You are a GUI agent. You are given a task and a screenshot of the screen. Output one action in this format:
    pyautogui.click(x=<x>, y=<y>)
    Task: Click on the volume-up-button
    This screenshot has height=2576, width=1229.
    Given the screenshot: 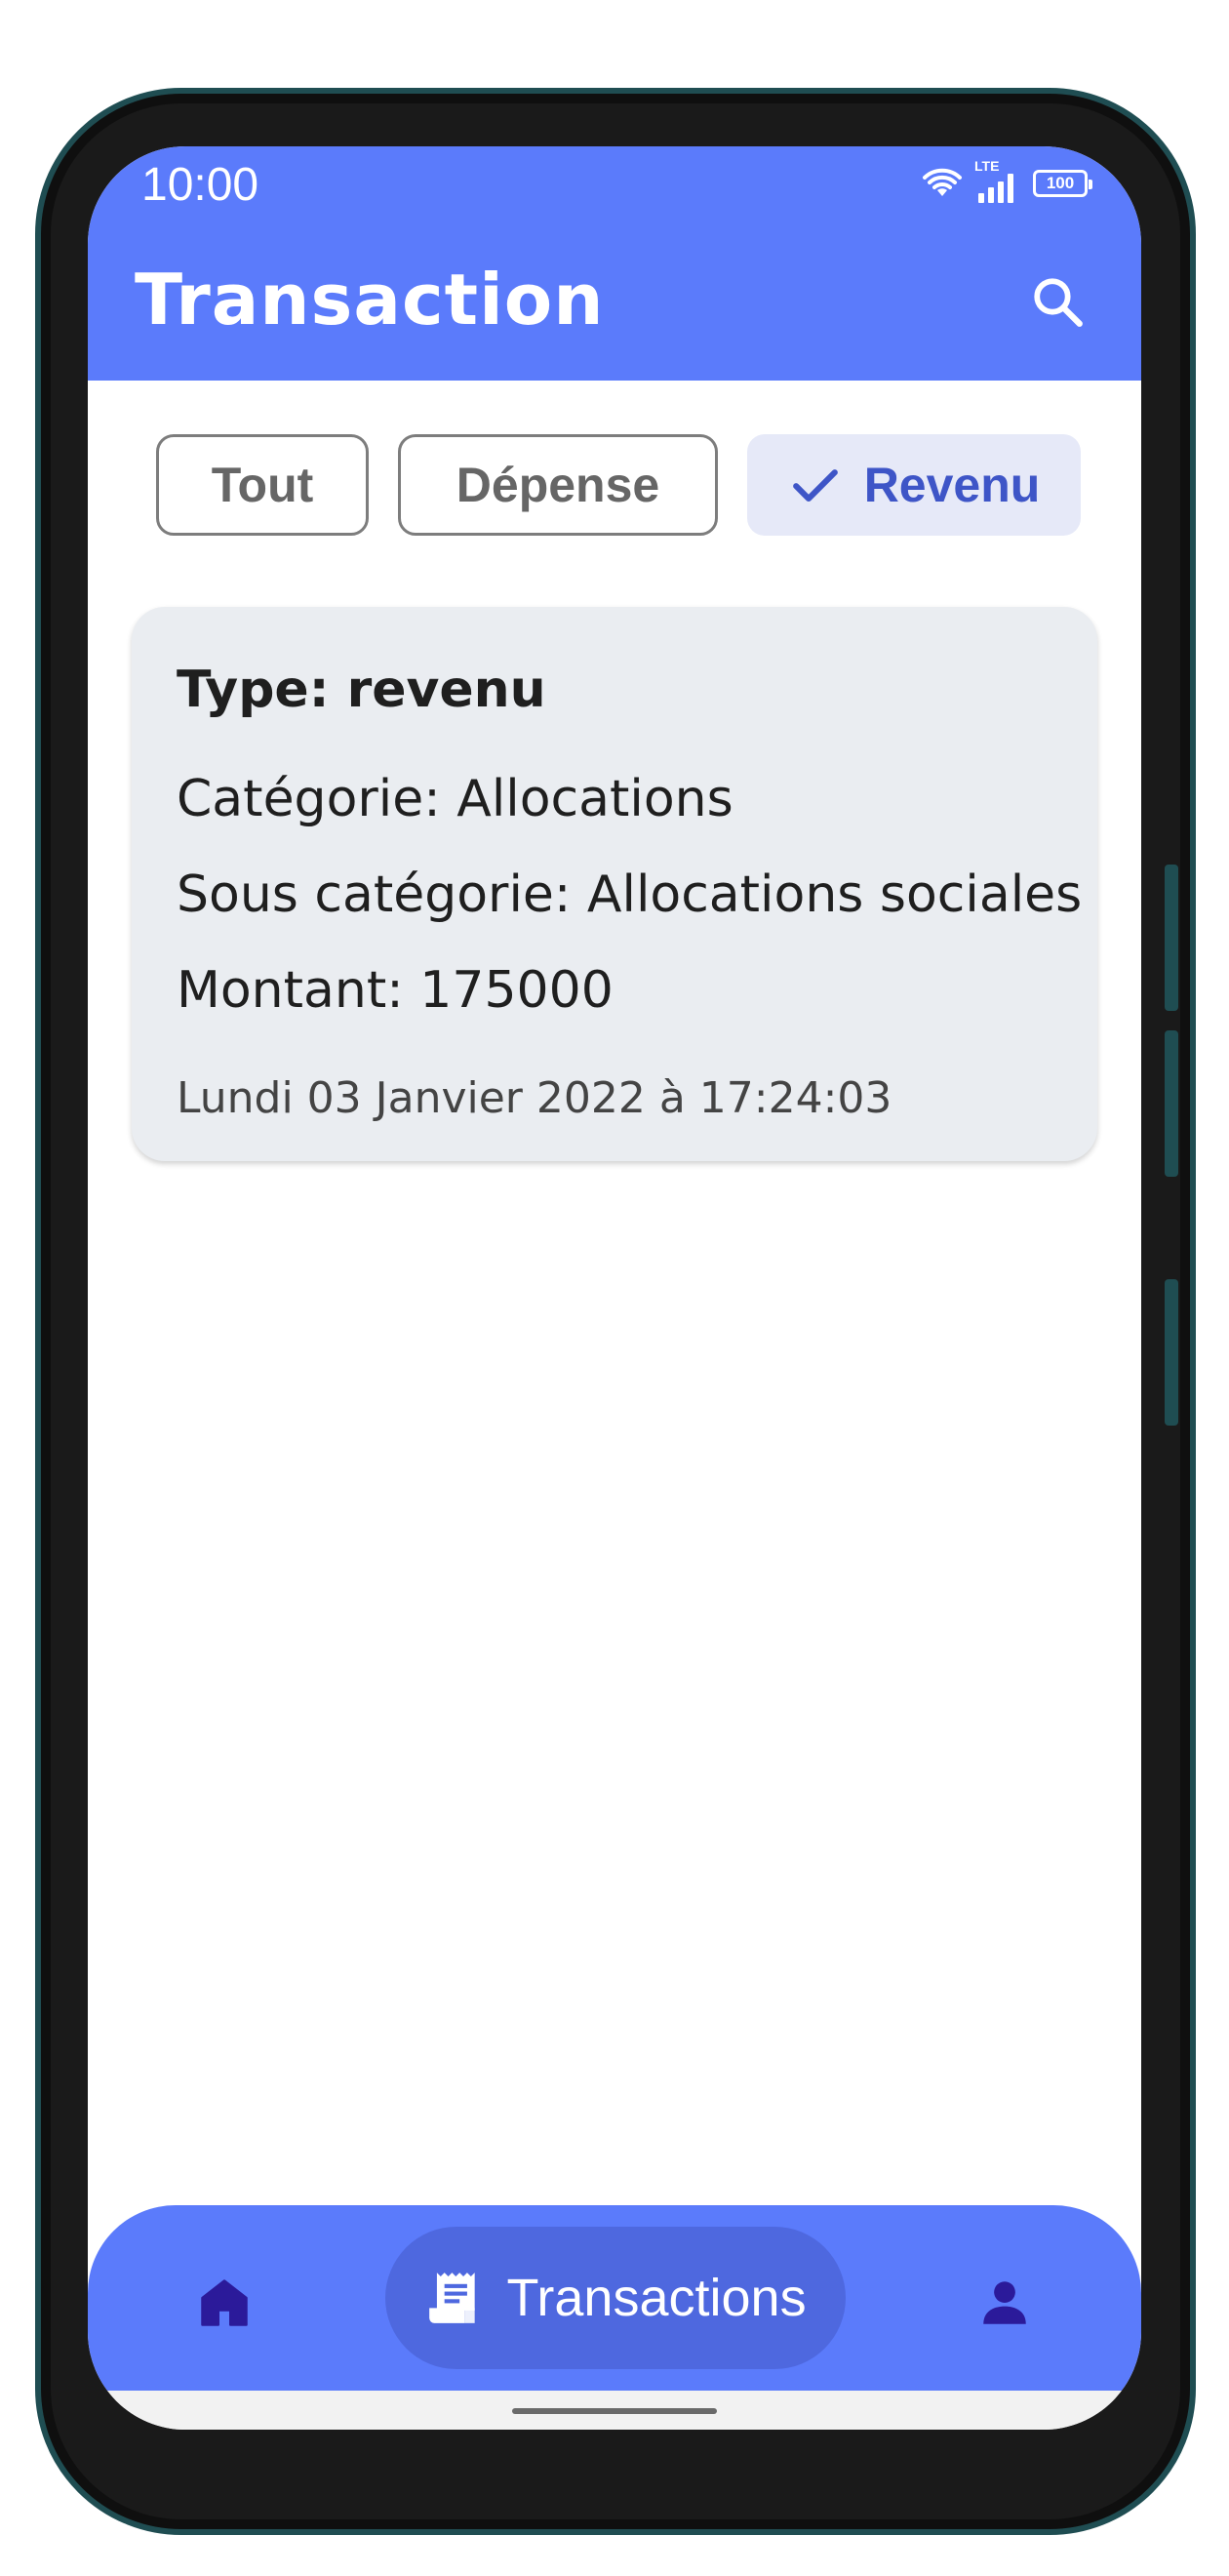 What is the action you would take?
    pyautogui.click(x=1171, y=938)
    